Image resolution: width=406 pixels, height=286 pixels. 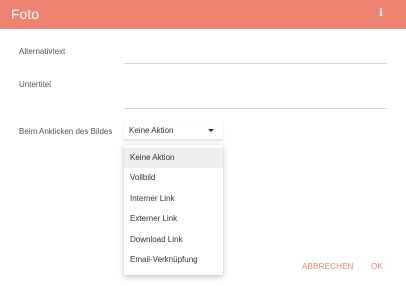 What do you see at coordinates (255, 108) in the screenshot?
I see `caption-underline` at bounding box center [255, 108].